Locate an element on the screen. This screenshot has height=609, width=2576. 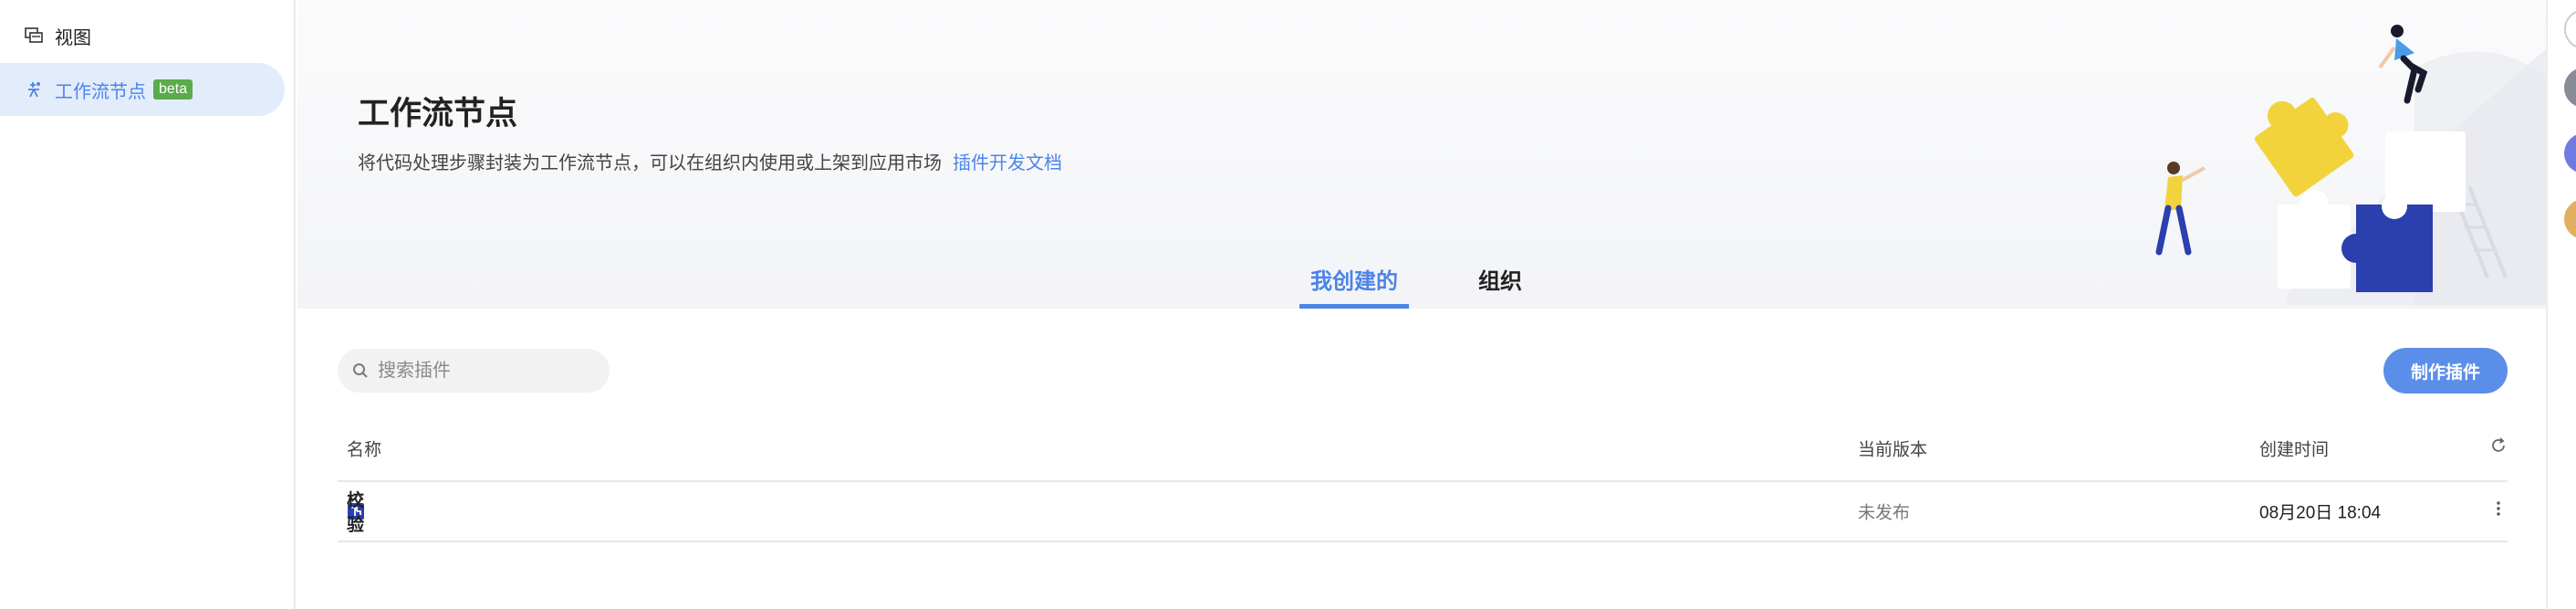
row-name-text: 校验 is located at coordinates (356, 513).